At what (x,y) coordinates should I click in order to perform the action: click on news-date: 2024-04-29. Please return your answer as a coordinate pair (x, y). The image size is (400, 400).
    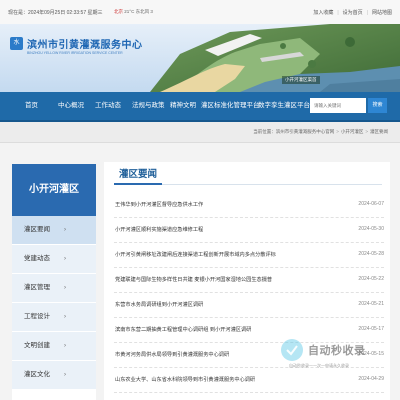
    Looking at the image, I should click on (371, 379).